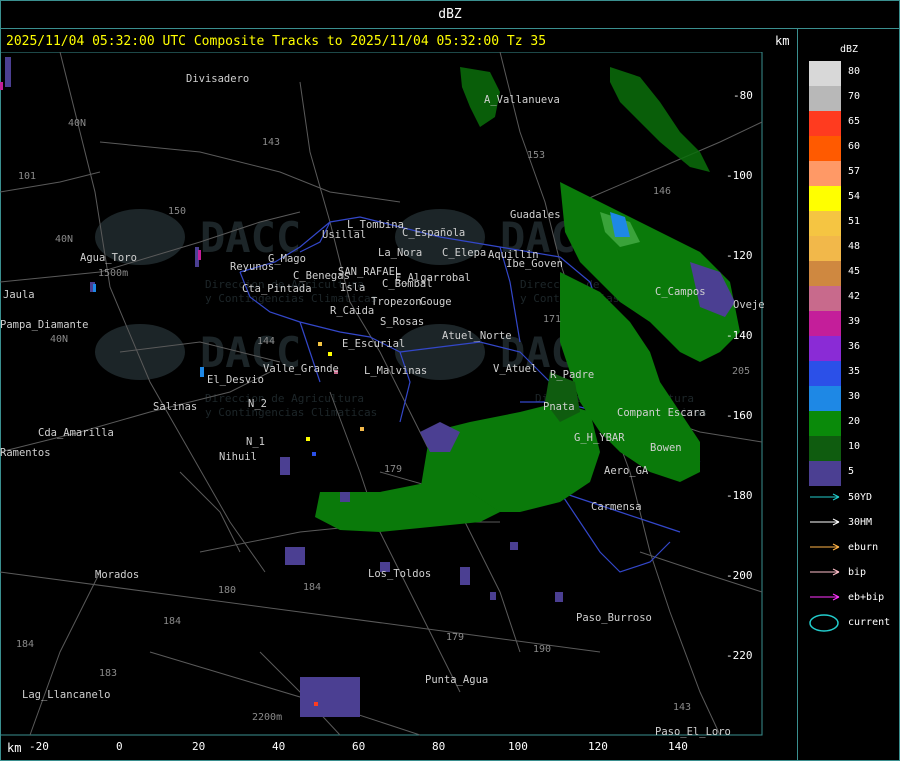  I want to click on place-label: Valle_Grande, so click(301, 369).